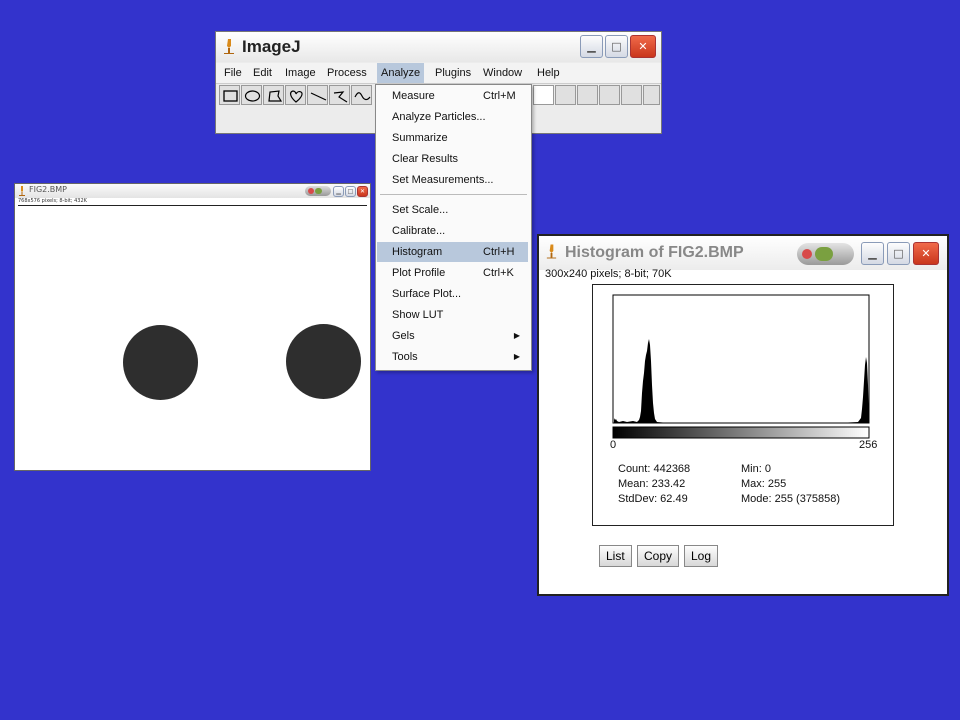  Describe the element at coordinates (615, 556) in the screenshot. I see `list-button: List` at that location.